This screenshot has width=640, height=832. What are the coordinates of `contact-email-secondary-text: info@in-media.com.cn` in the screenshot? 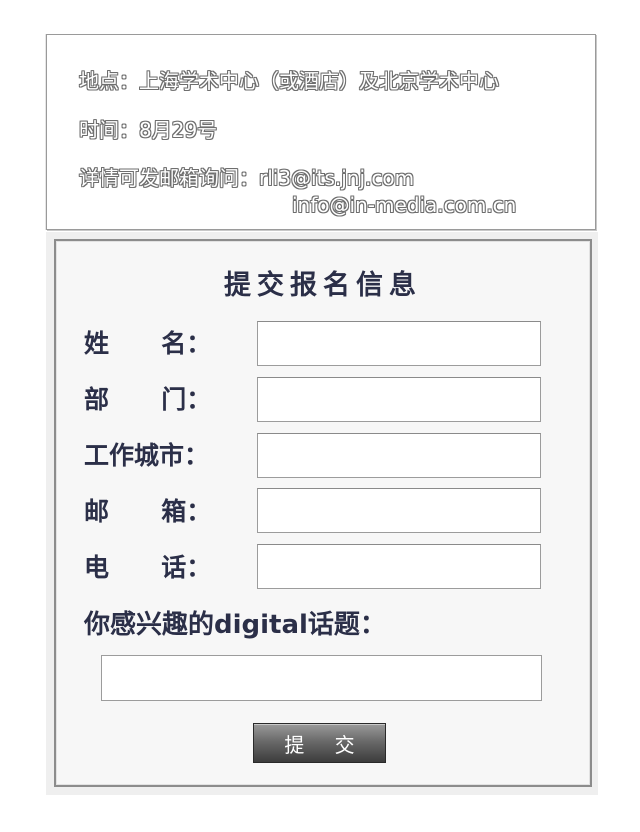 It's located at (404, 205).